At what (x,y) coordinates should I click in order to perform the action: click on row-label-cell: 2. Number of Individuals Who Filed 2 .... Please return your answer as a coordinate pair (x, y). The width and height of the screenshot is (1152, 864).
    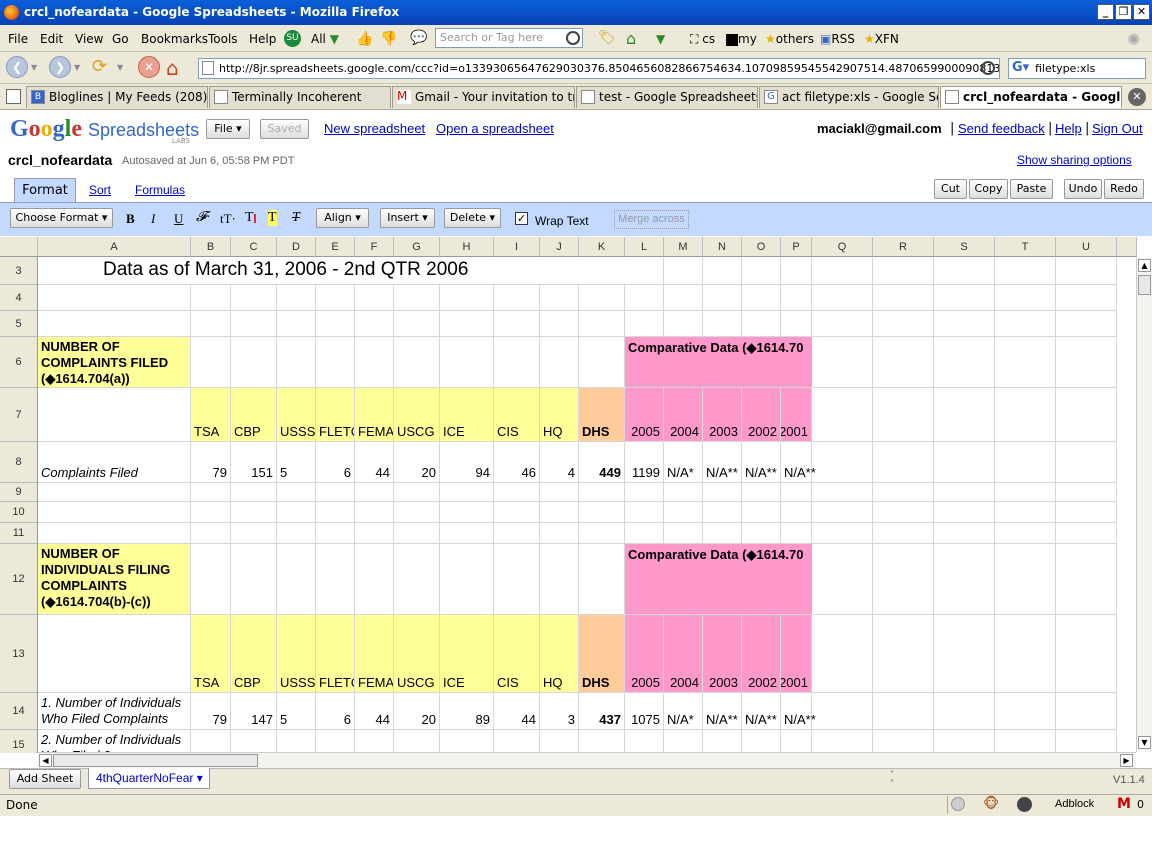
    Looking at the image, I should click on (114, 741).